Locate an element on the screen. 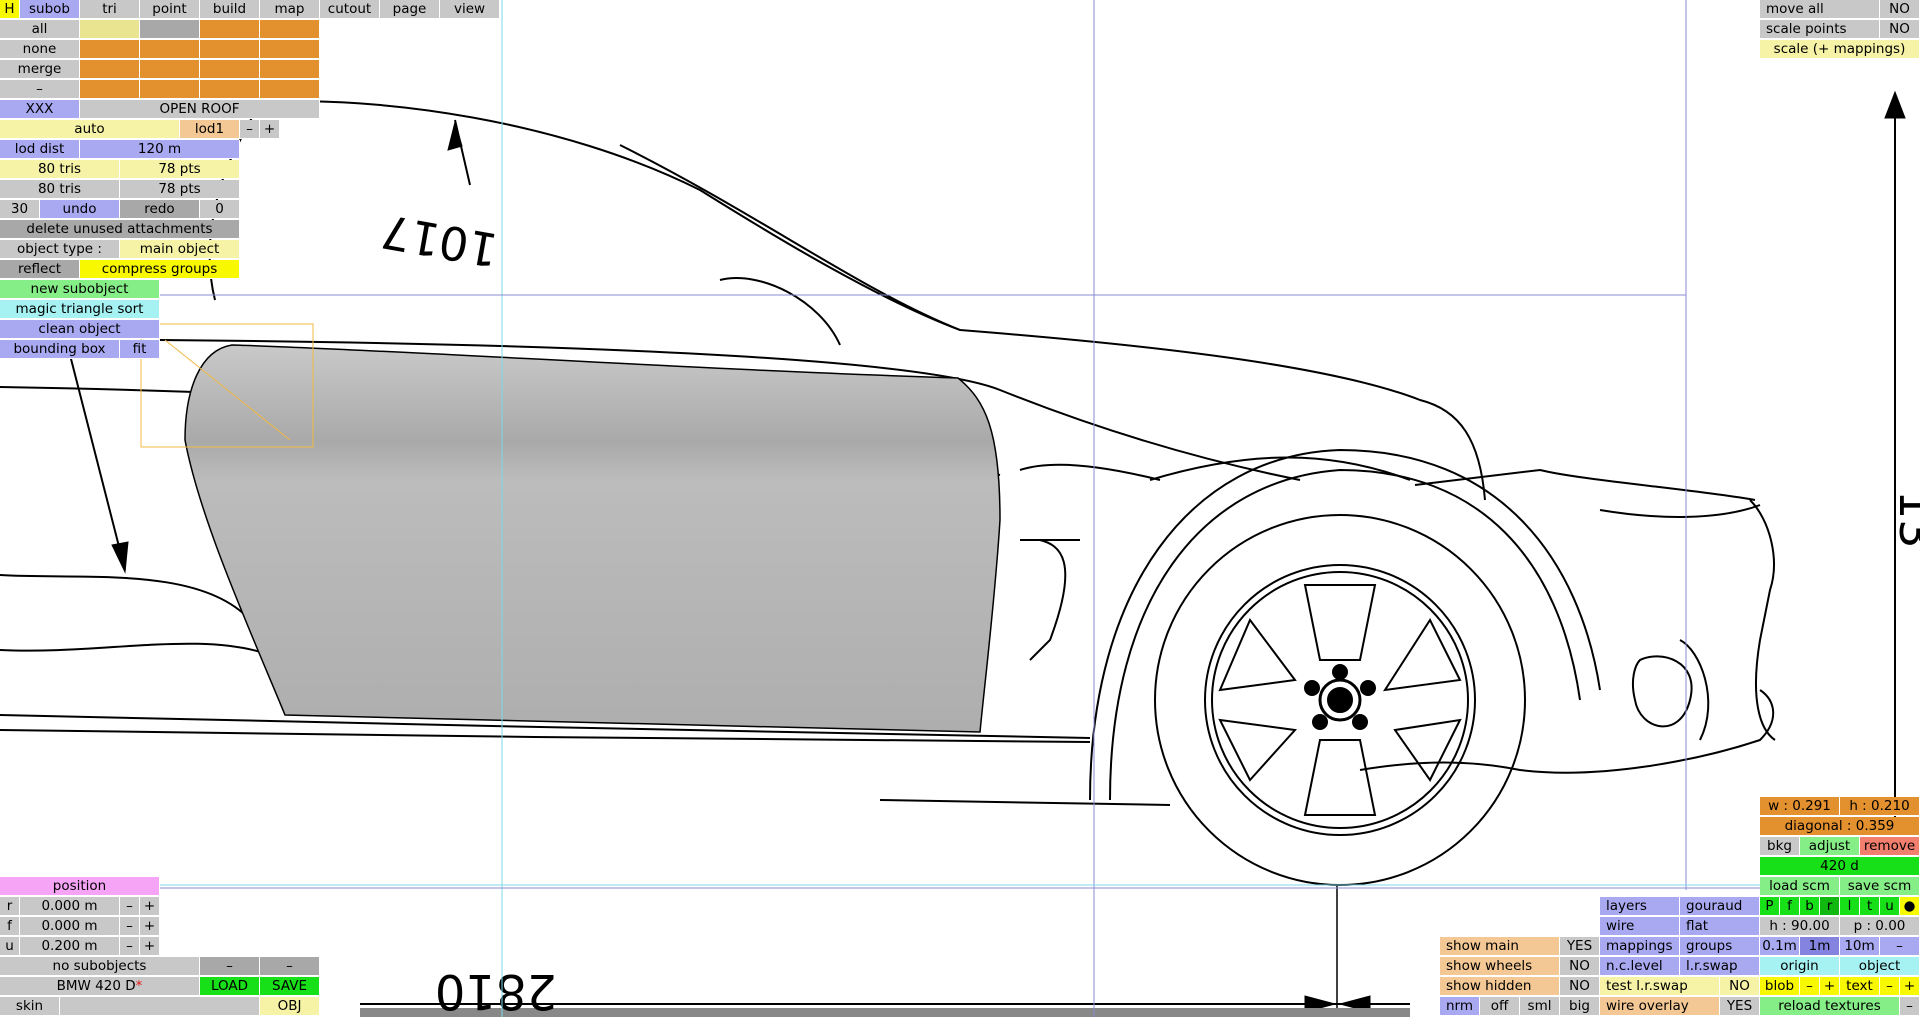 Image resolution: width=1920 pixels, height=1017 pixels. text-button: text is located at coordinates (1860, 986).